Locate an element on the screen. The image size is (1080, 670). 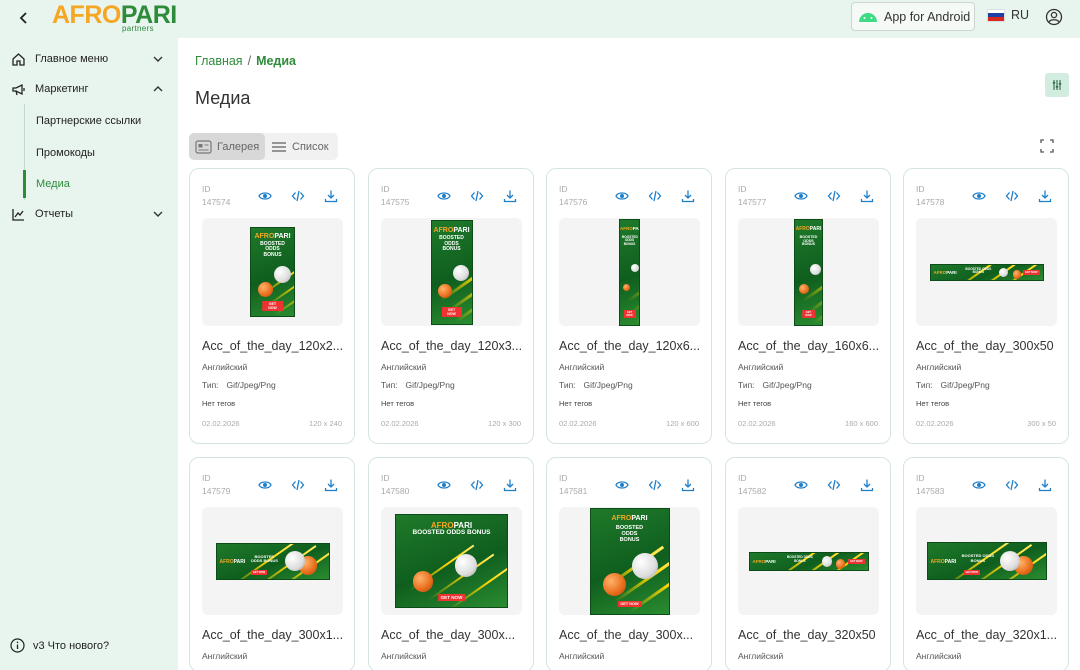
filter-button is located at coordinates (1057, 85).